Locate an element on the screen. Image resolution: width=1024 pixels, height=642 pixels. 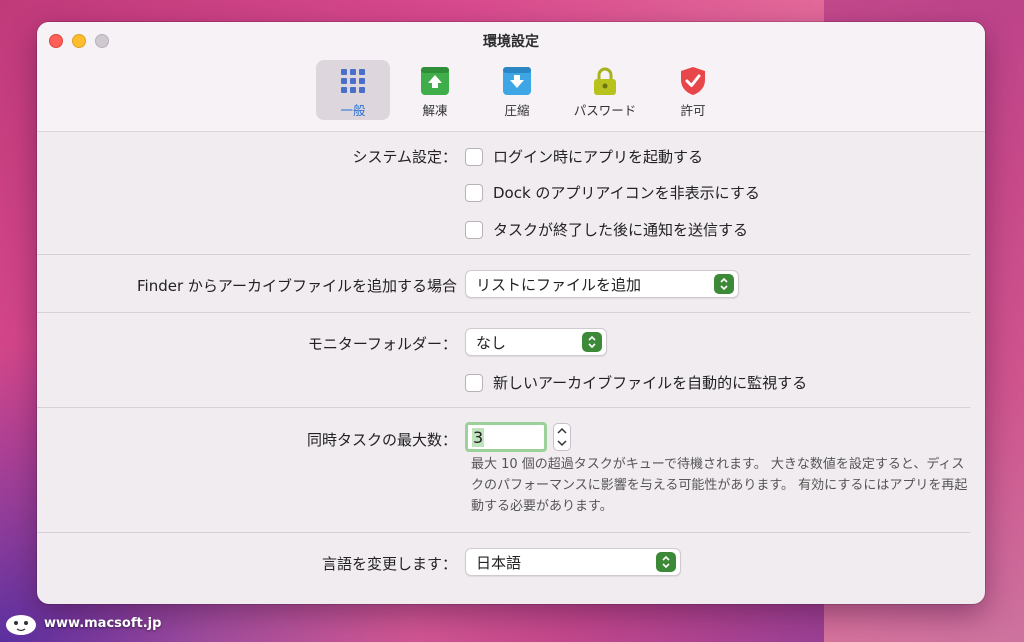
tab-permissions: 許可 is located at coordinates (693, 90).